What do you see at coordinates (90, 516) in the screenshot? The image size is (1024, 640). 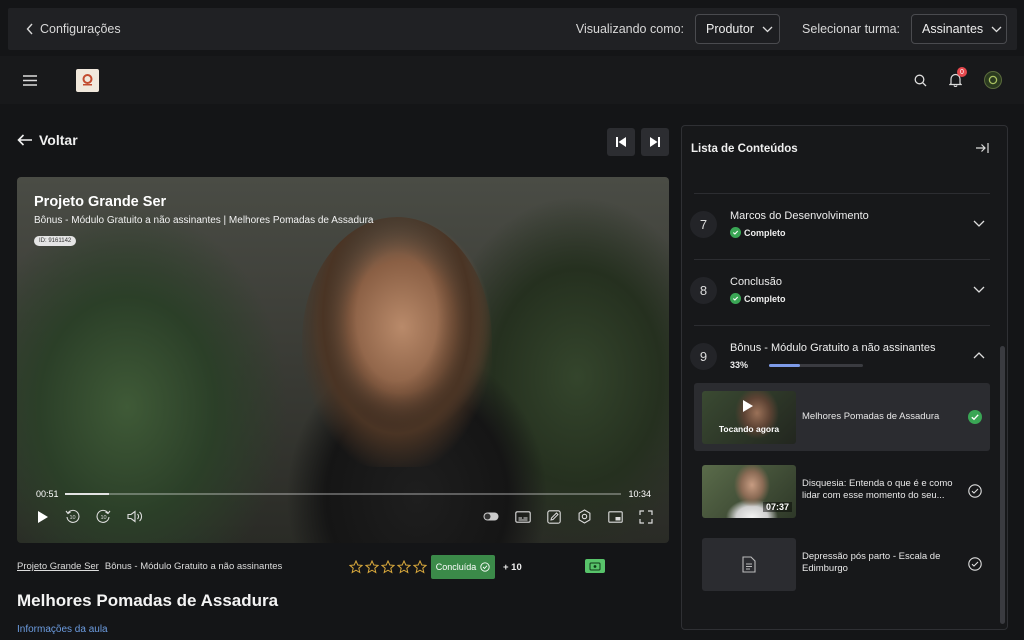 I see `video-controls-left: 10 10` at bounding box center [90, 516].